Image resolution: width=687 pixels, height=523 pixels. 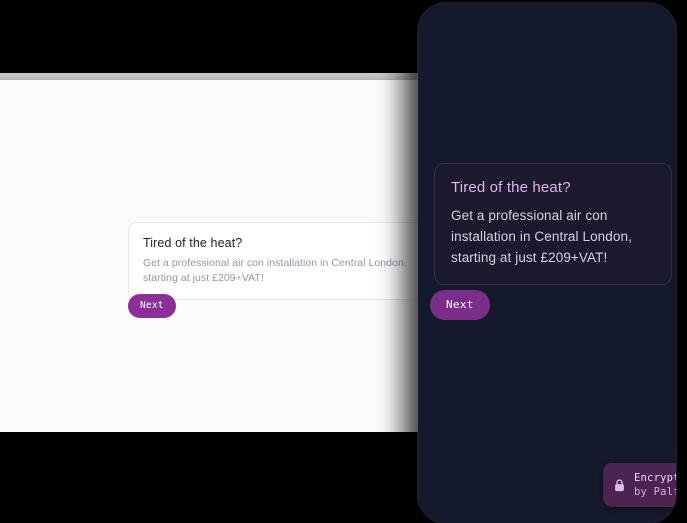 I want to click on encrypted-badge-line-2: by Palform, so click(x=655, y=492).